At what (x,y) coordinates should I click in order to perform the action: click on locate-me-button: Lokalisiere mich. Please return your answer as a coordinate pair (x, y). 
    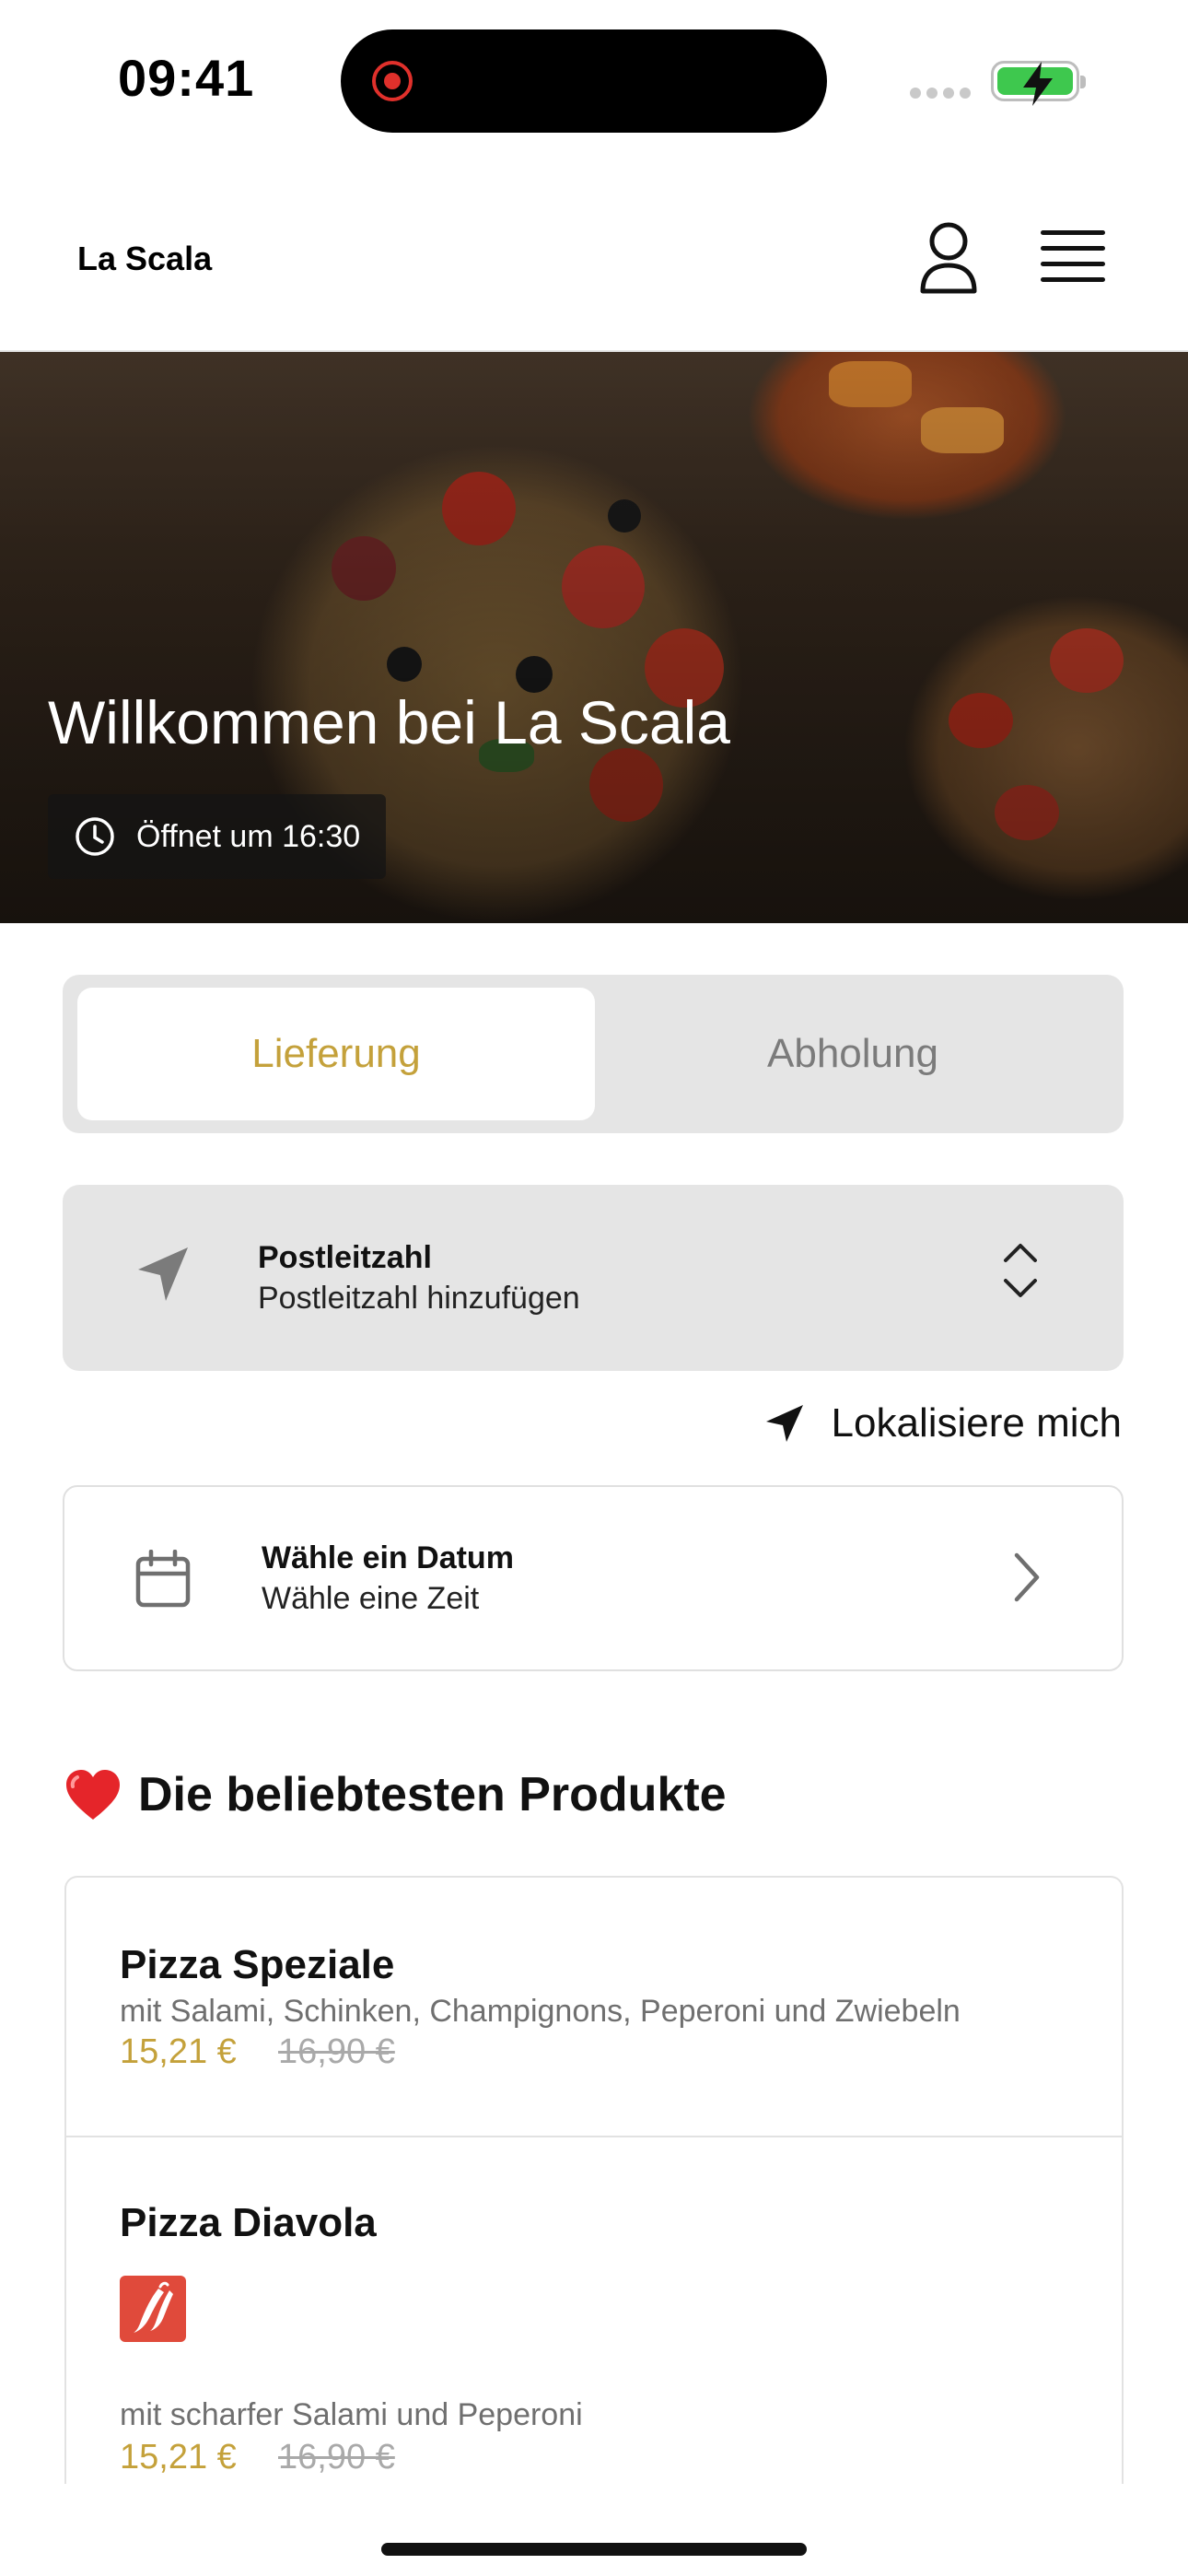
    Looking at the image, I should click on (942, 1423).